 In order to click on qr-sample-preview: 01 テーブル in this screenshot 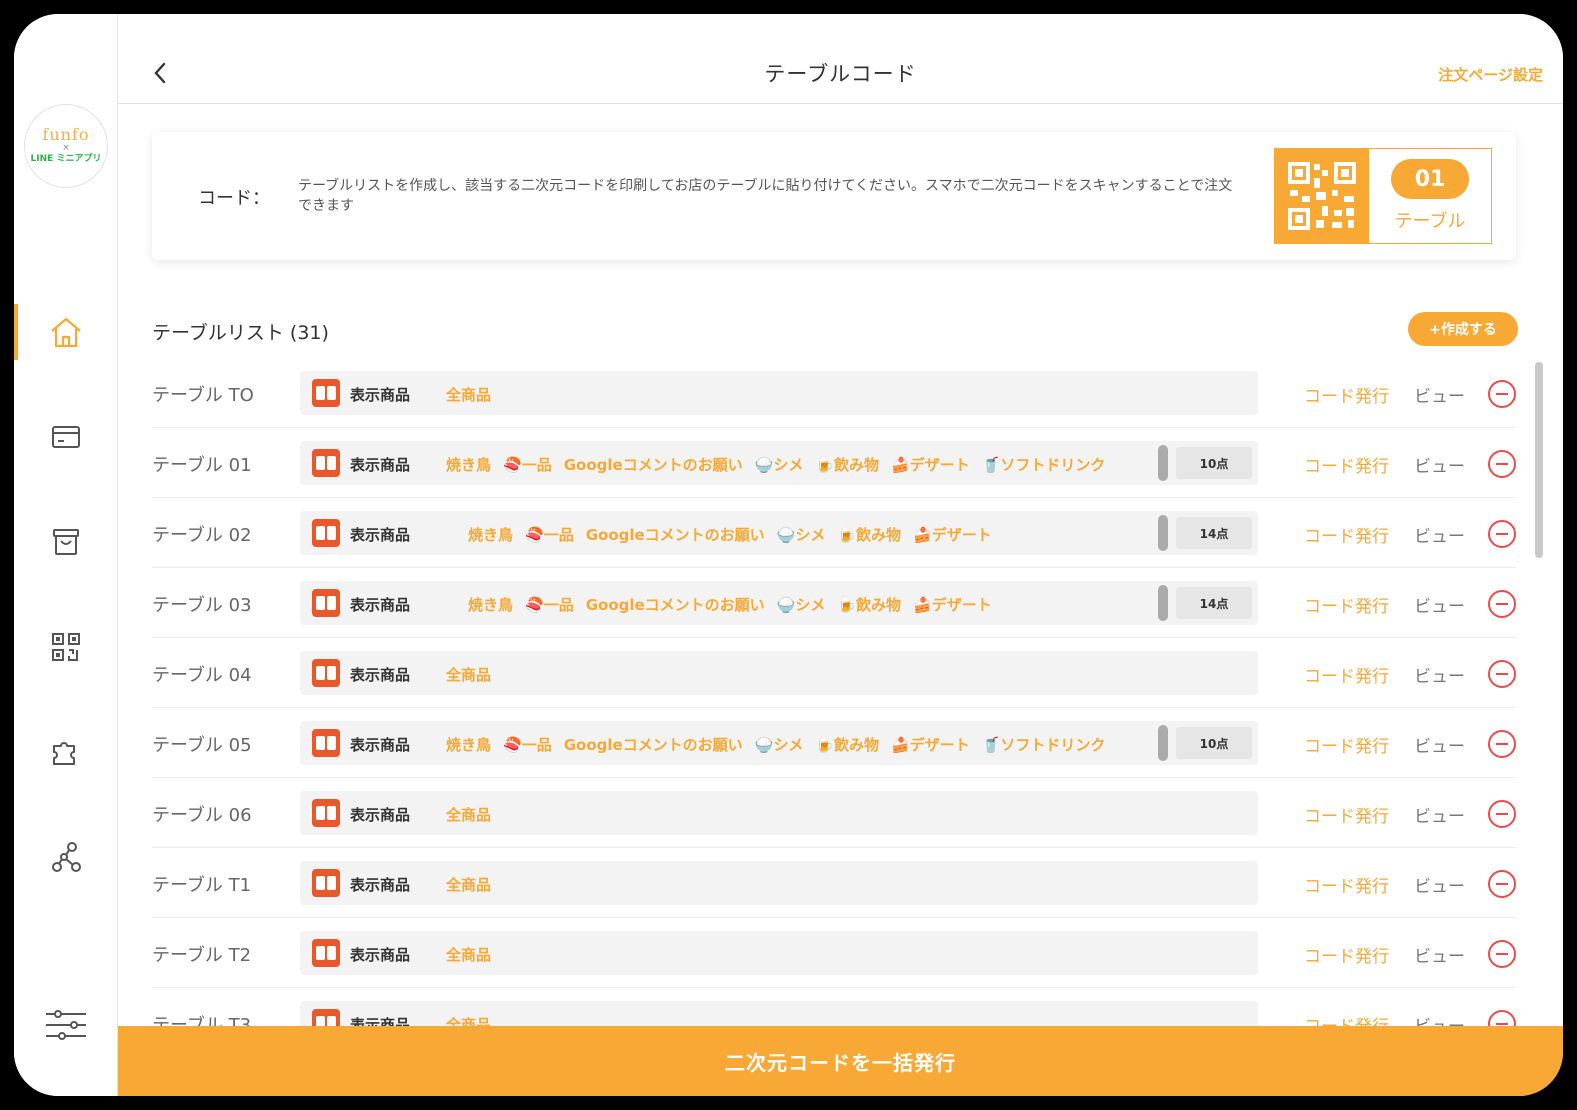, I will do `click(1383, 196)`.